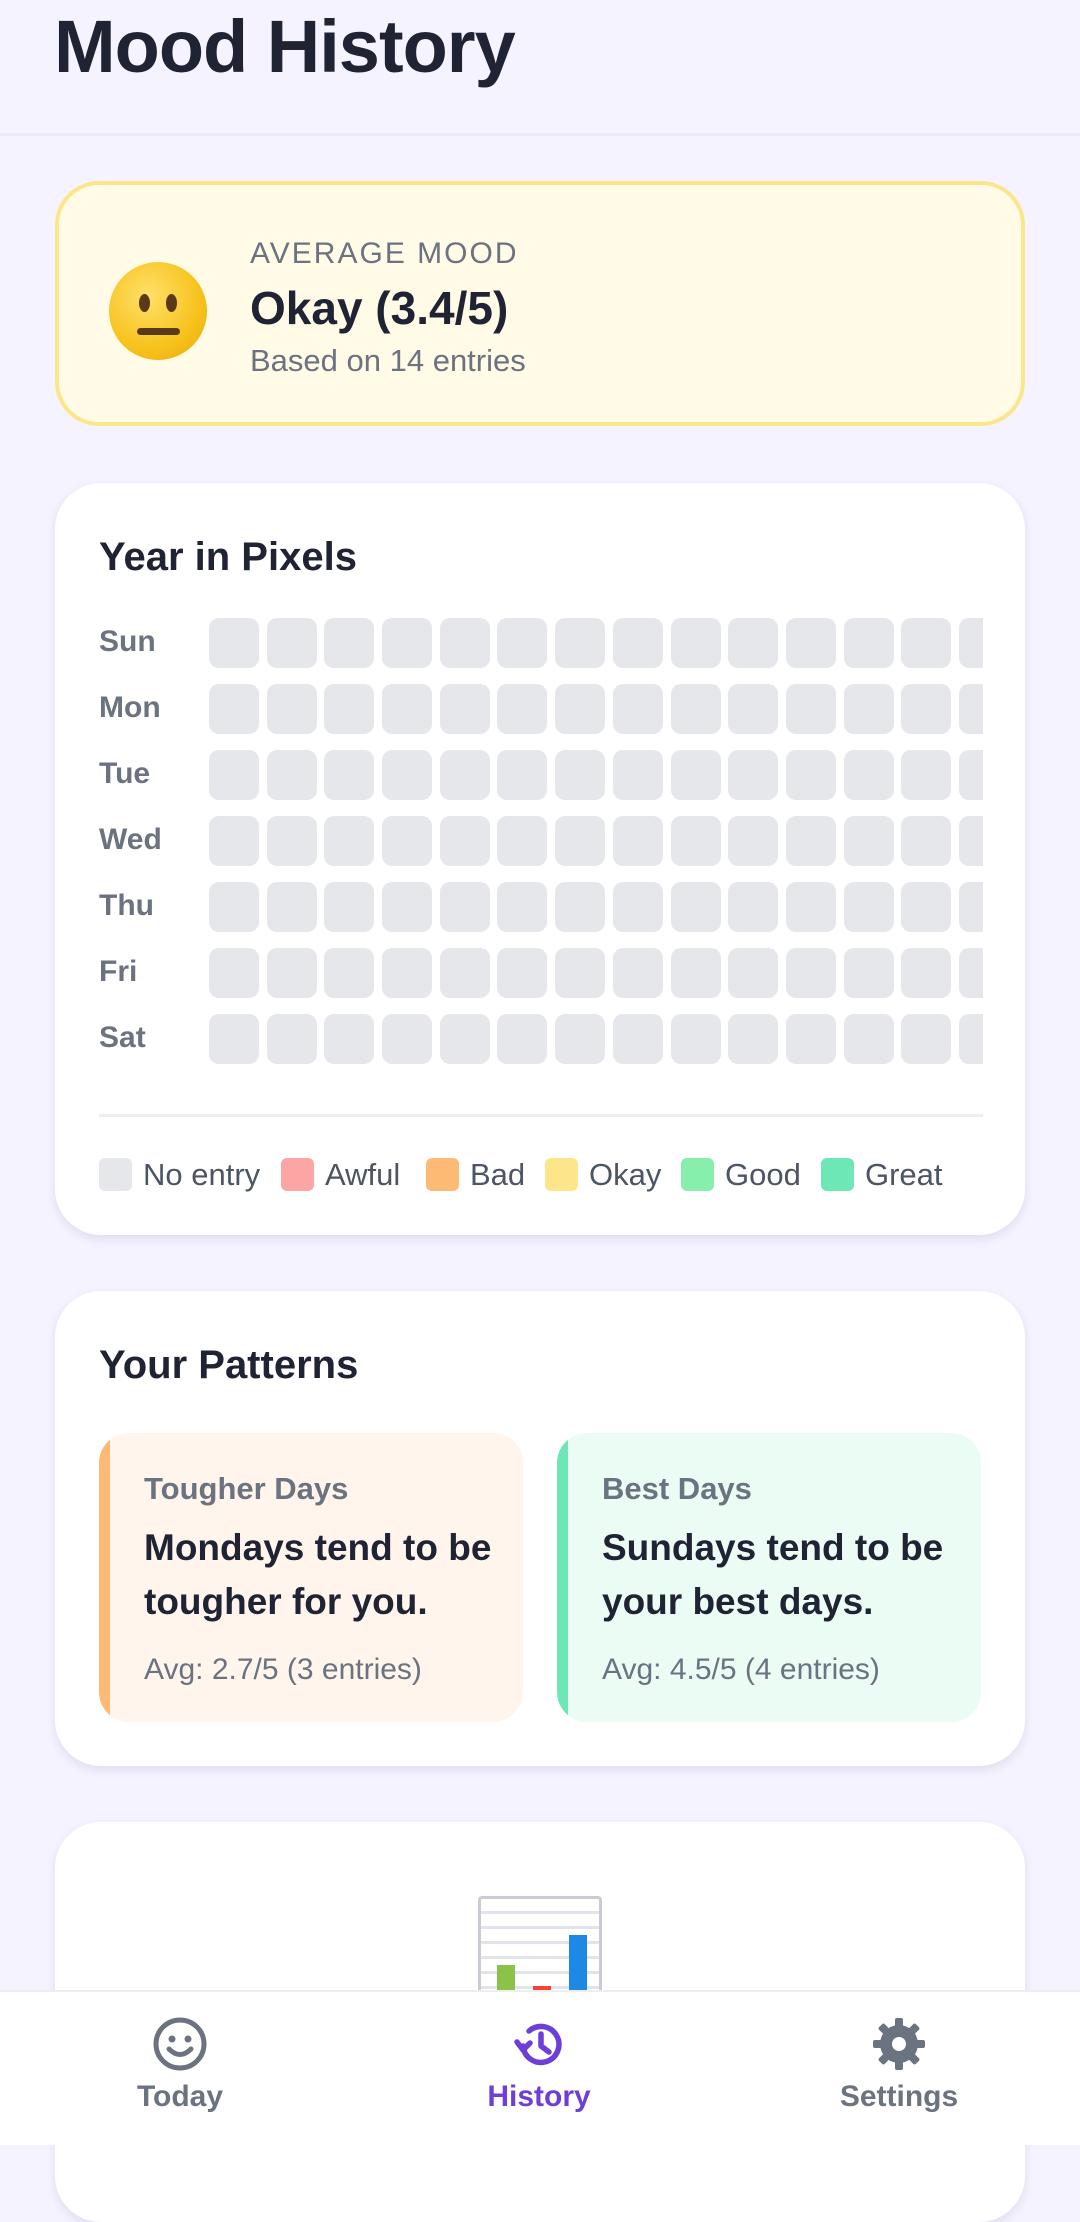  What do you see at coordinates (180, 2069) in the screenshot?
I see `nav-today: Today` at bounding box center [180, 2069].